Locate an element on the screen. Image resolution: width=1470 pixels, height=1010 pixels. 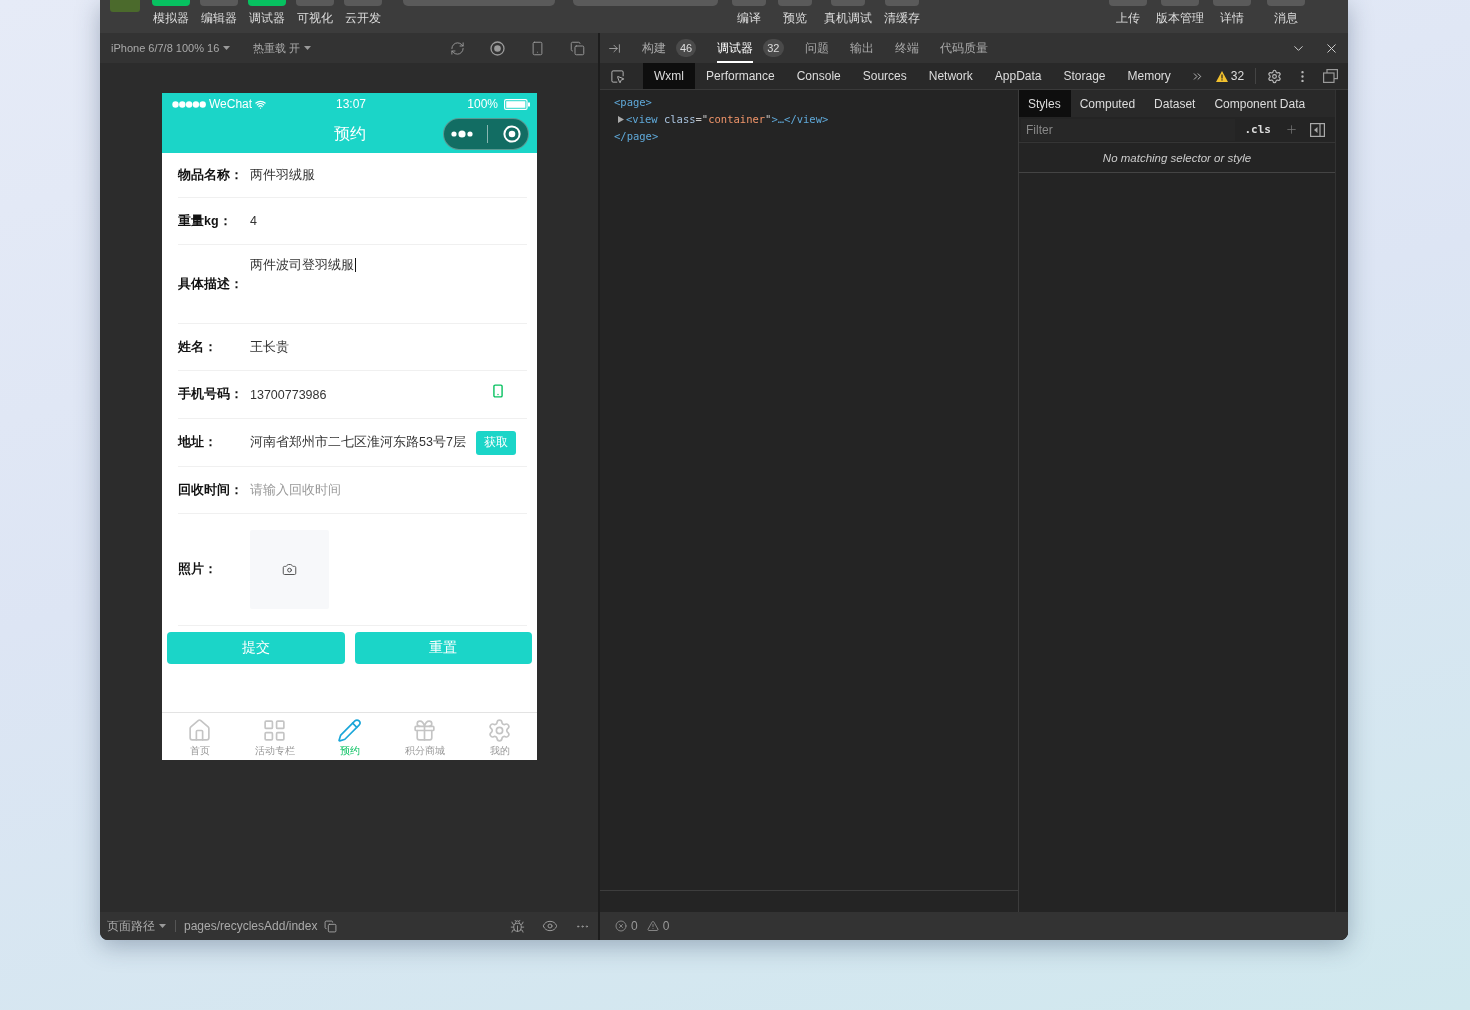
hot-reload-select: 热重载 开 is located at coordinates (282, 48).